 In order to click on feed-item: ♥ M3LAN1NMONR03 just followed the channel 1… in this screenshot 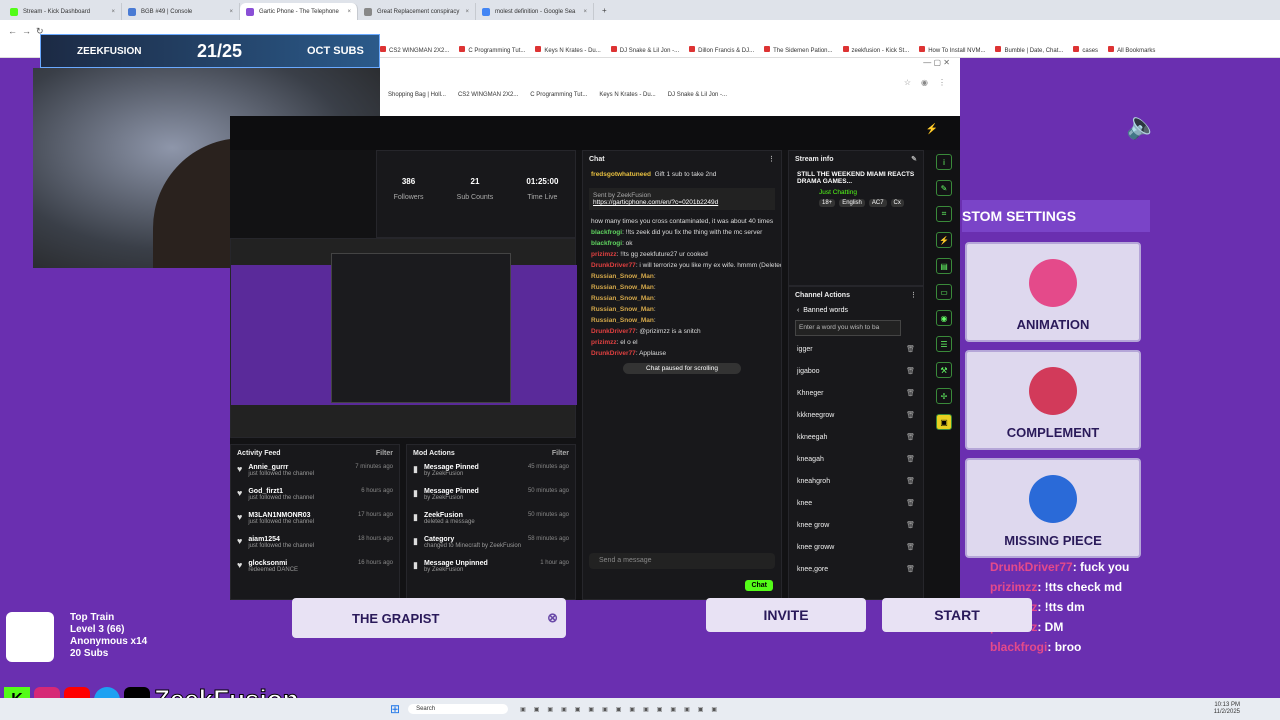, I will do `click(315, 521)`.